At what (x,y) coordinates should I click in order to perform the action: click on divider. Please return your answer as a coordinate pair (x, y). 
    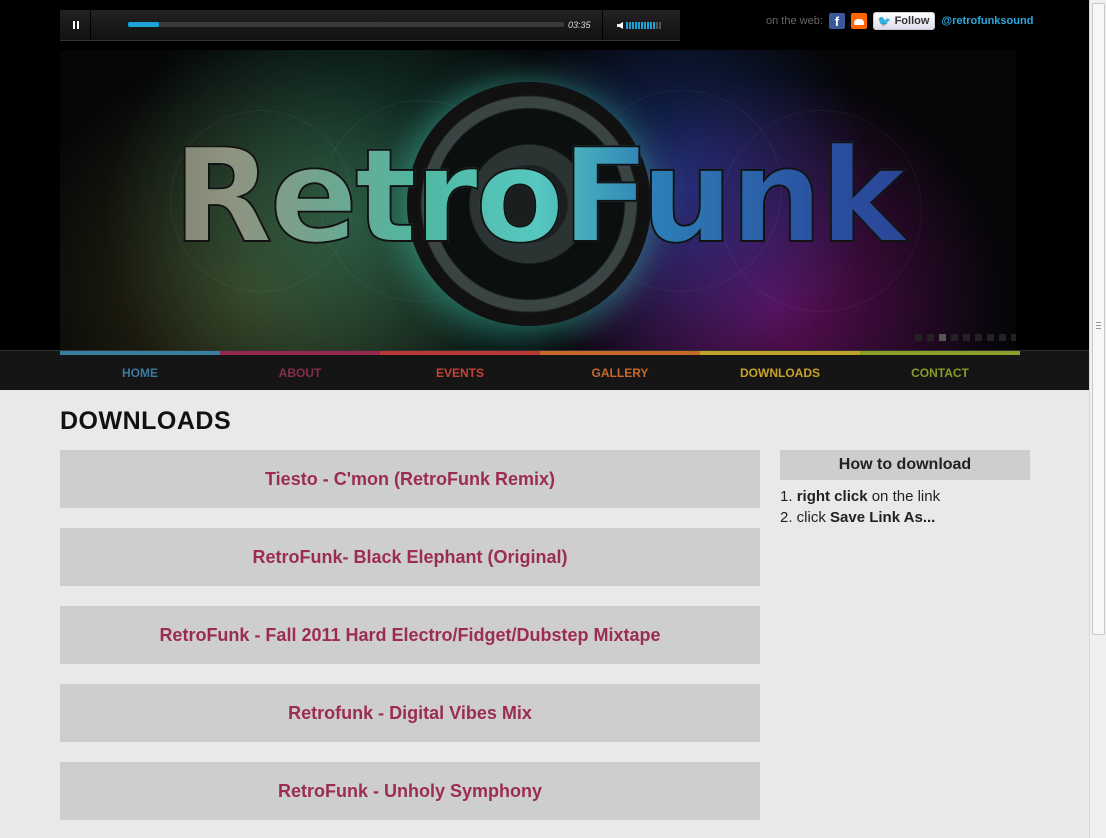
    Looking at the image, I should click on (602, 25).